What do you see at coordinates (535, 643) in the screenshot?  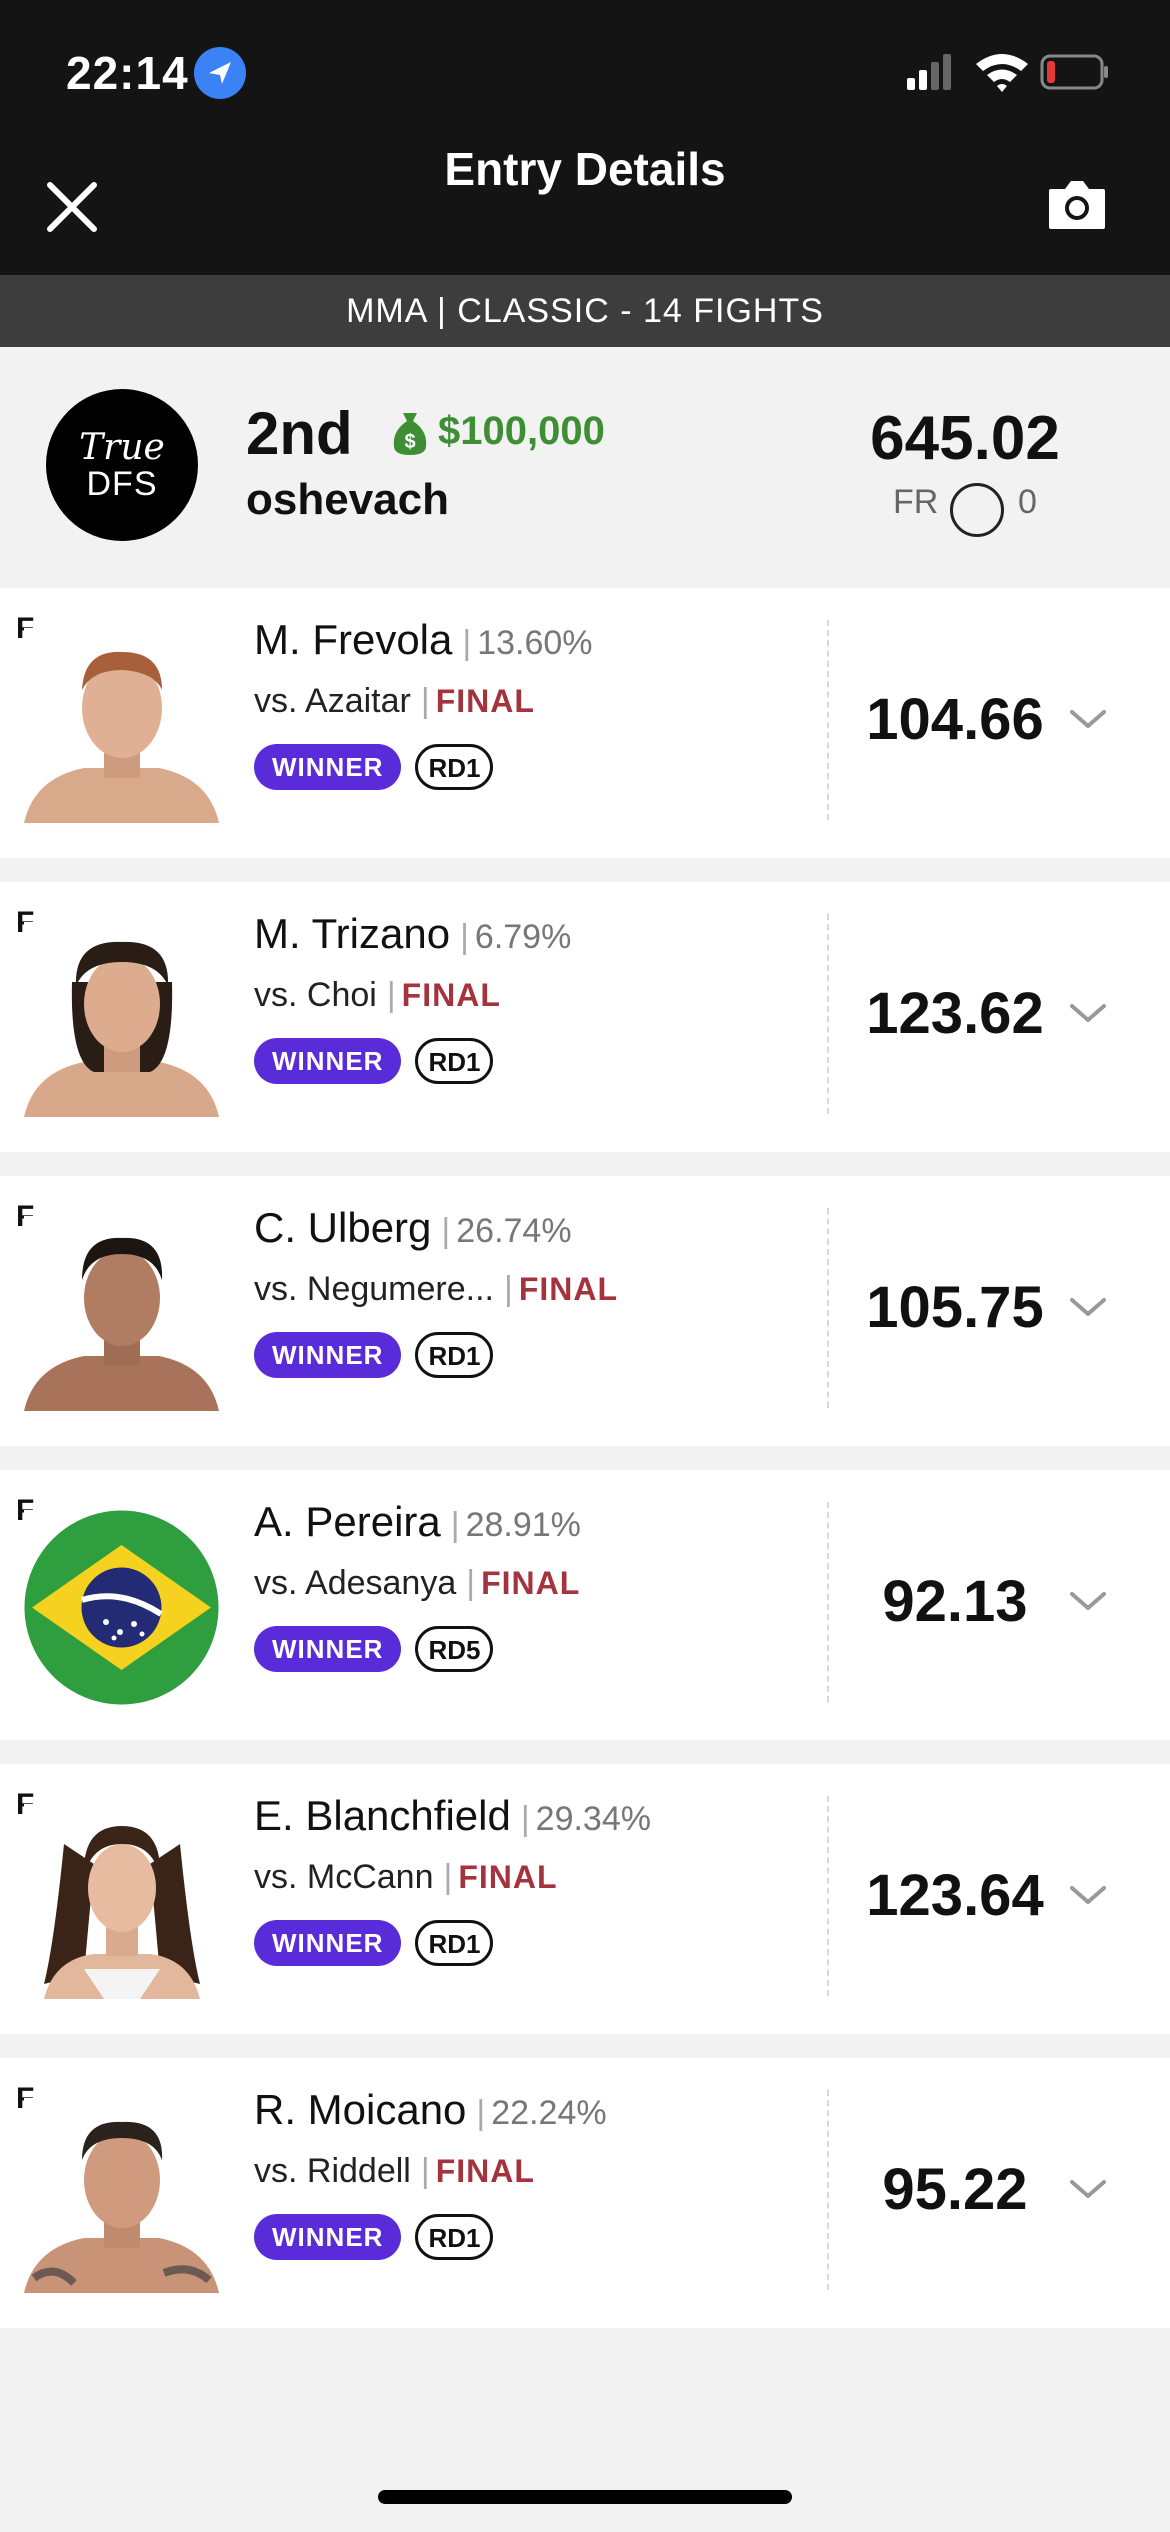 I see `ownership-percent: 13.60%` at bounding box center [535, 643].